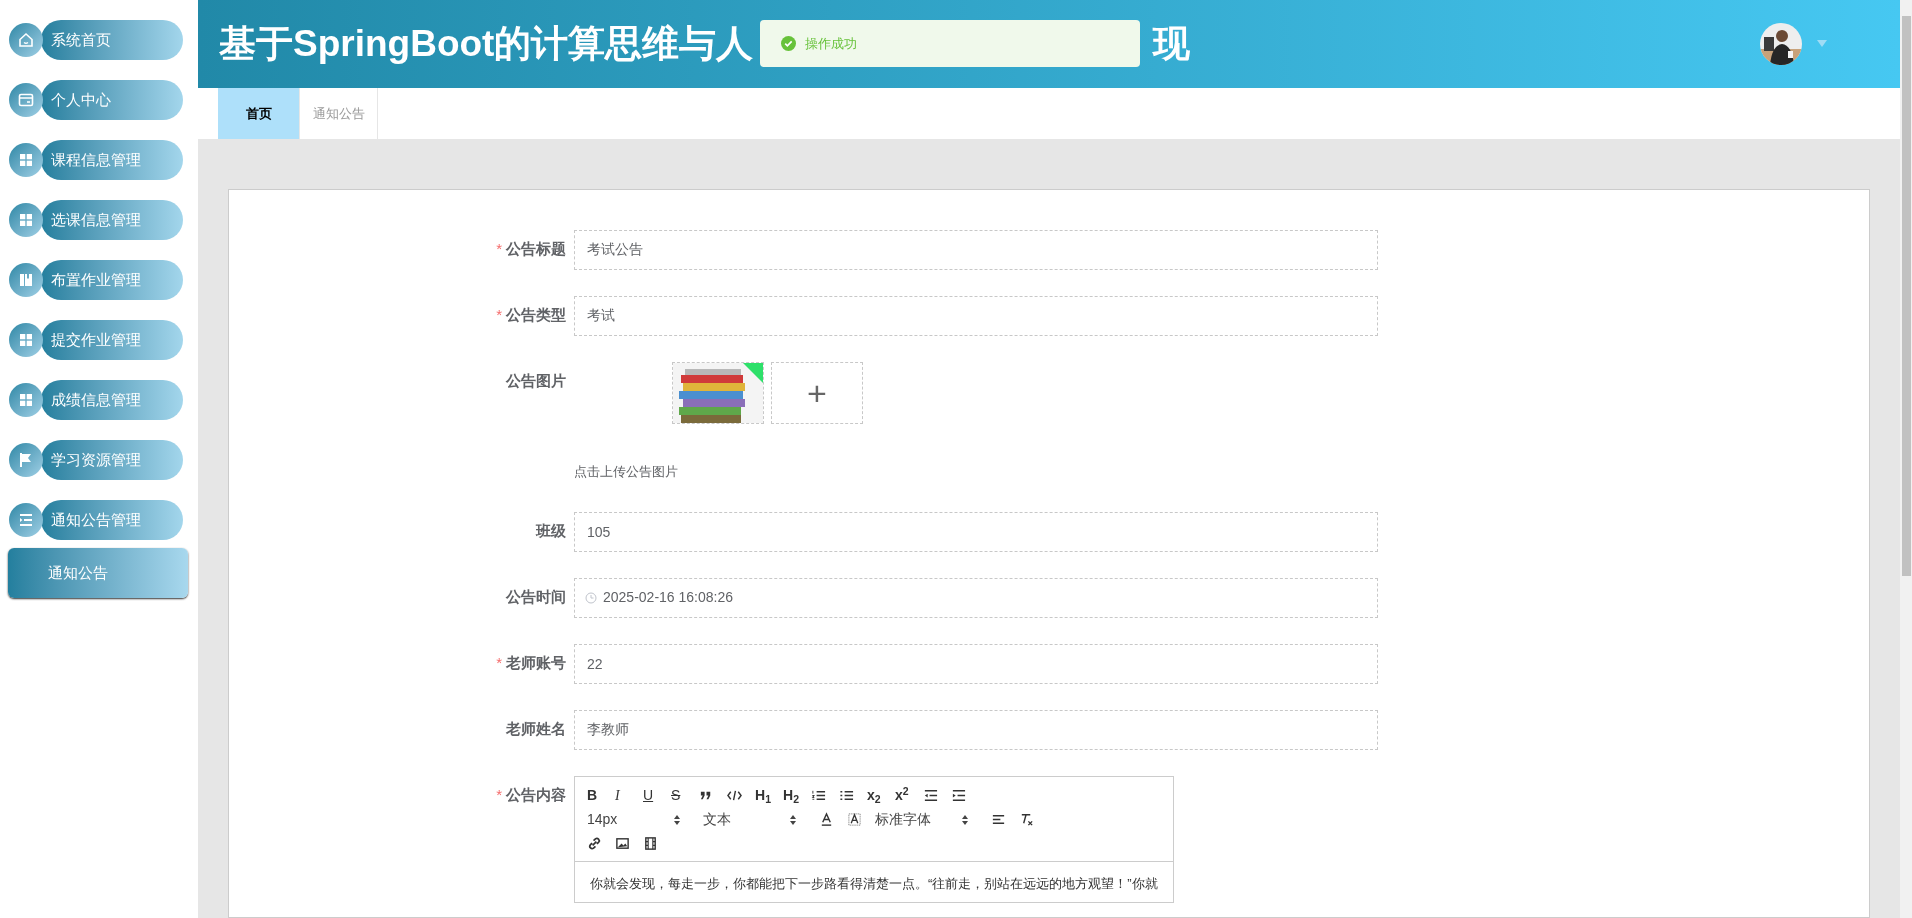  Describe the element at coordinates (486, 44) in the screenshot. I see `system-title: 基于SpringBoot的计算思维与人` at that location.